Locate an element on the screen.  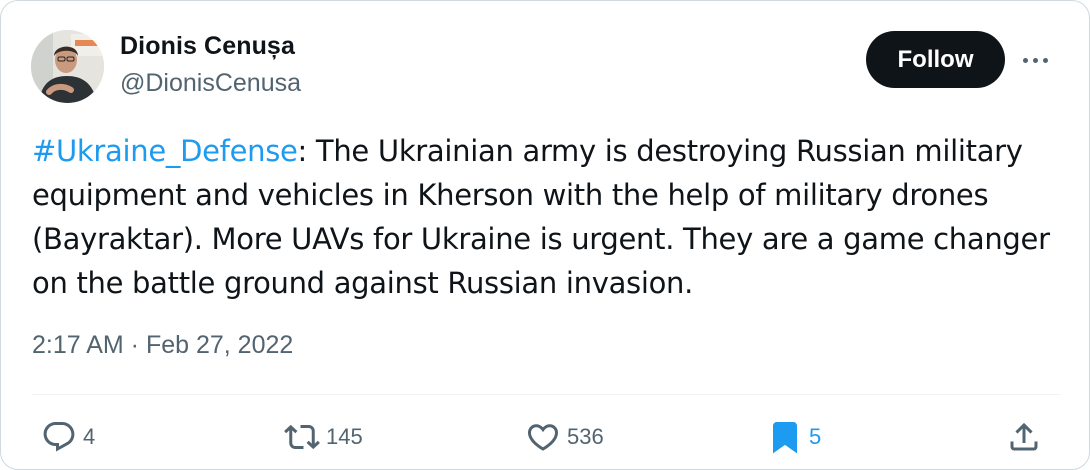
heart-icon is located at coordinates (543, 437).